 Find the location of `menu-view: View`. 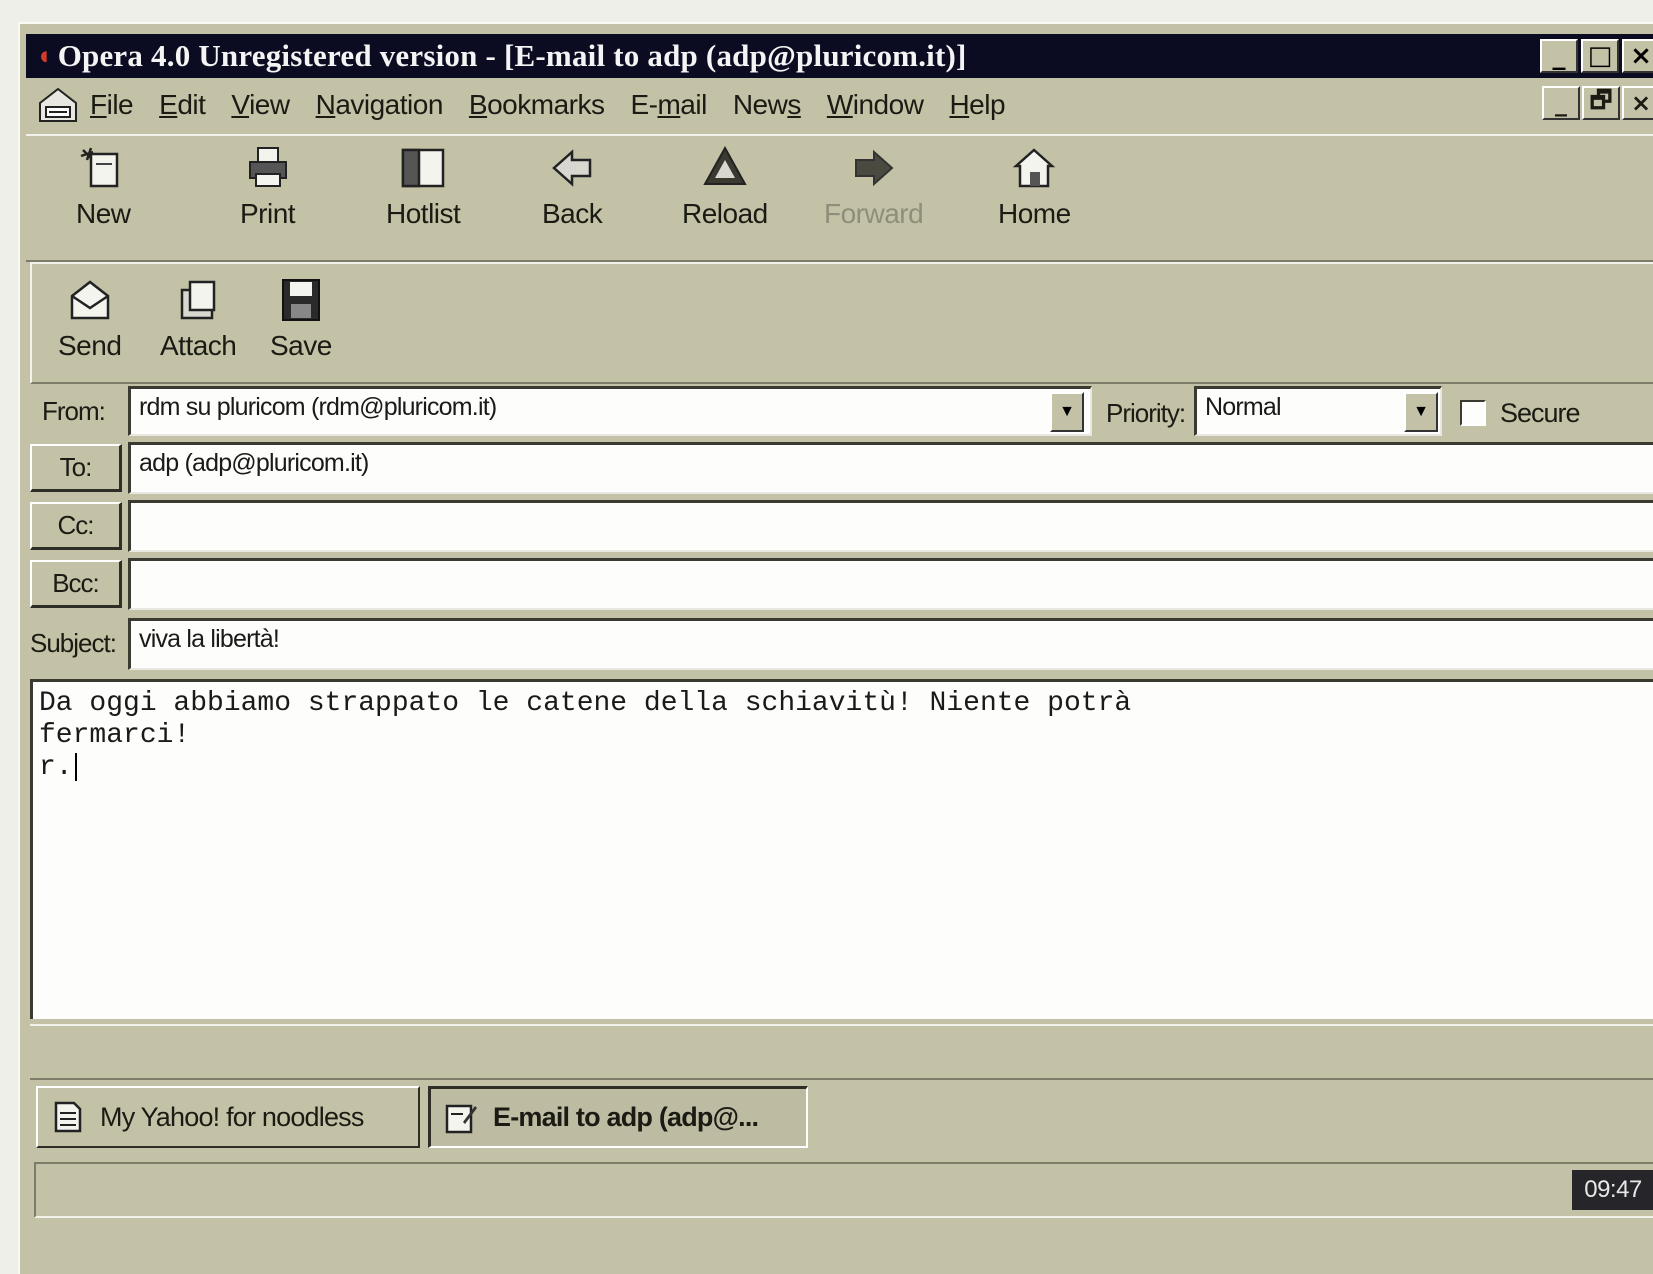

menu-view: View is located at coordinates (260, 105).